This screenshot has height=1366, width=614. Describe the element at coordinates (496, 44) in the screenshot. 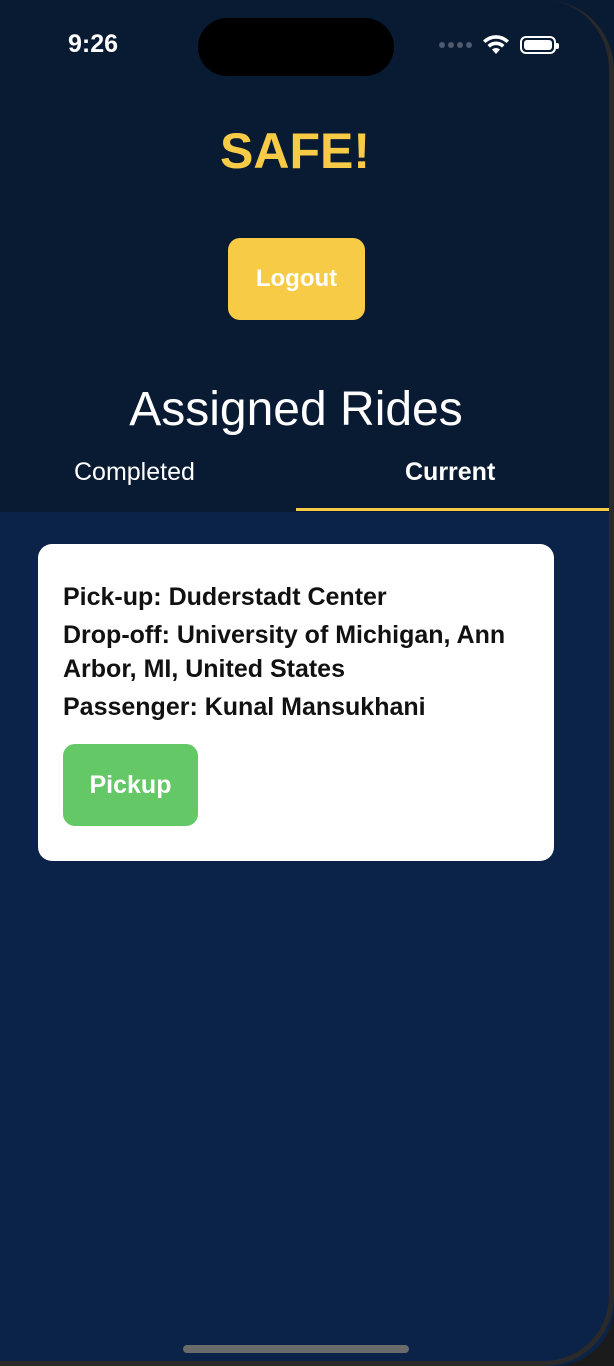

I see `wifi-icon` at that location.